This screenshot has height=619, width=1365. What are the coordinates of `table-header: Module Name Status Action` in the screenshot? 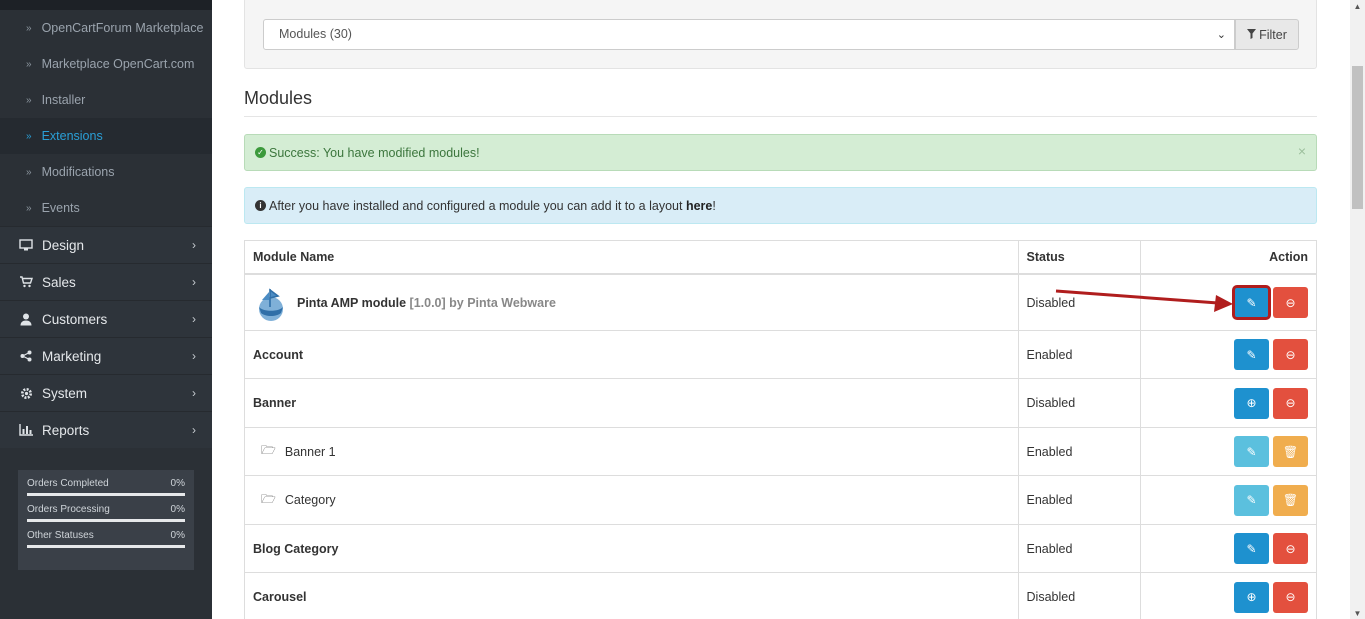 It's located at (780, 257).